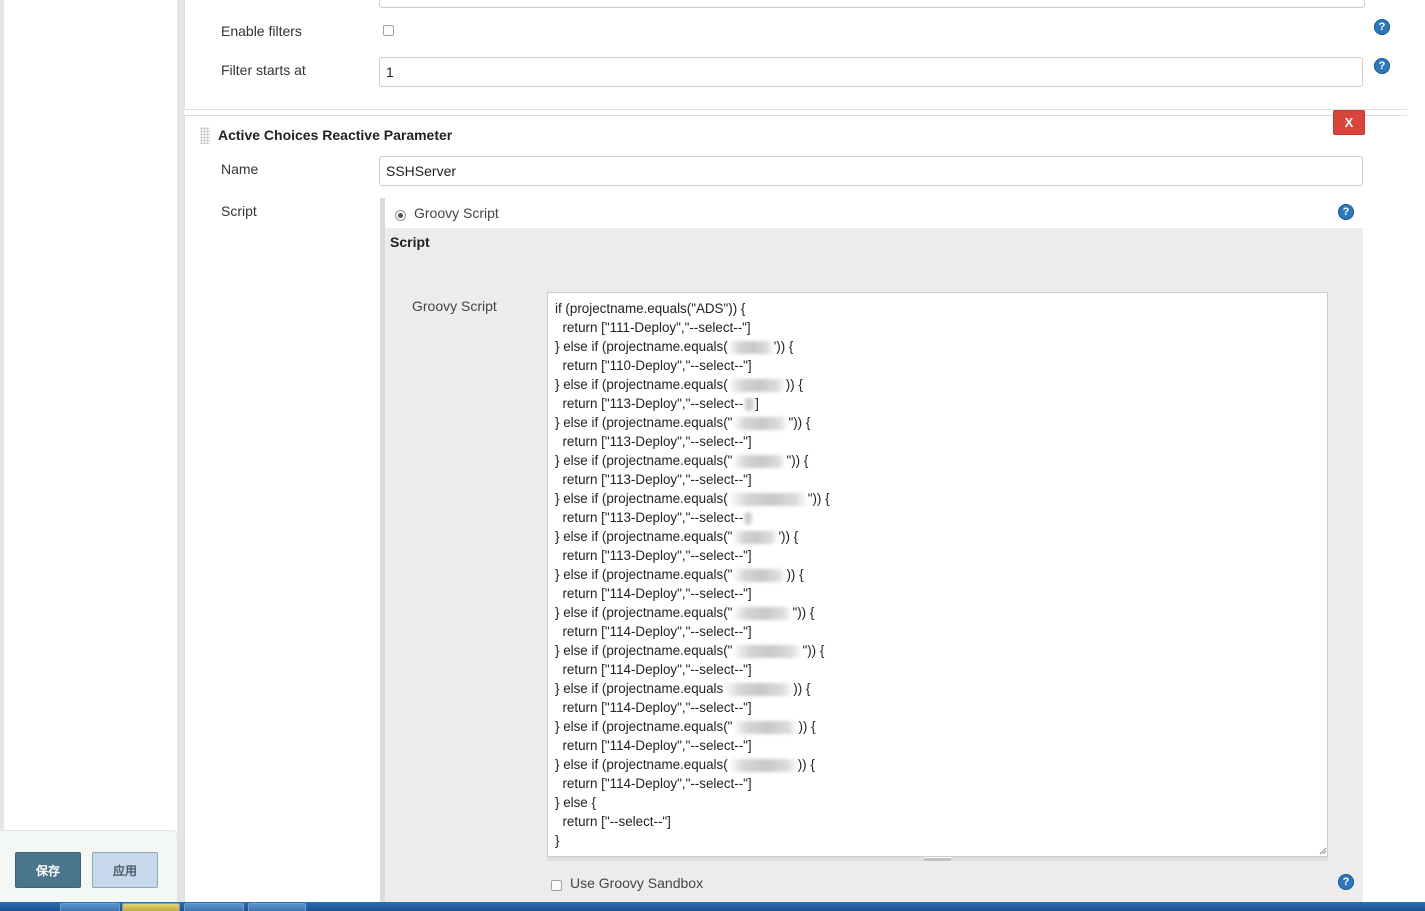  What do you see at coordinates (1349, 122) in the screenshot?
I see `delete-parameter-button: X` at bounding box center [1349, 122].